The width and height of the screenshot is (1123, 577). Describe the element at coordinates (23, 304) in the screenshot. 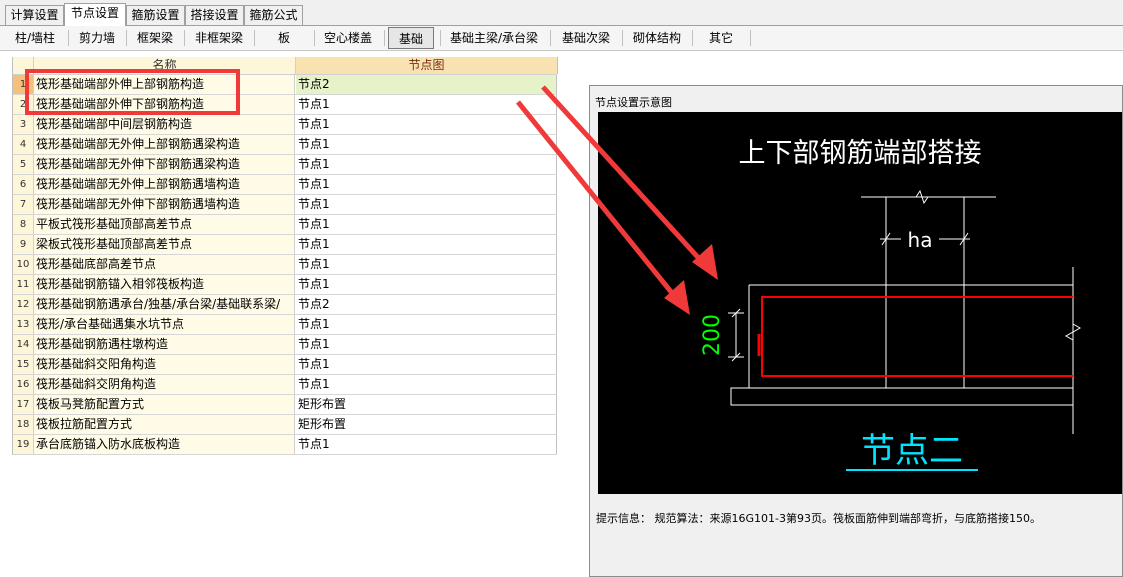

I see `row-number: 12` at that location.